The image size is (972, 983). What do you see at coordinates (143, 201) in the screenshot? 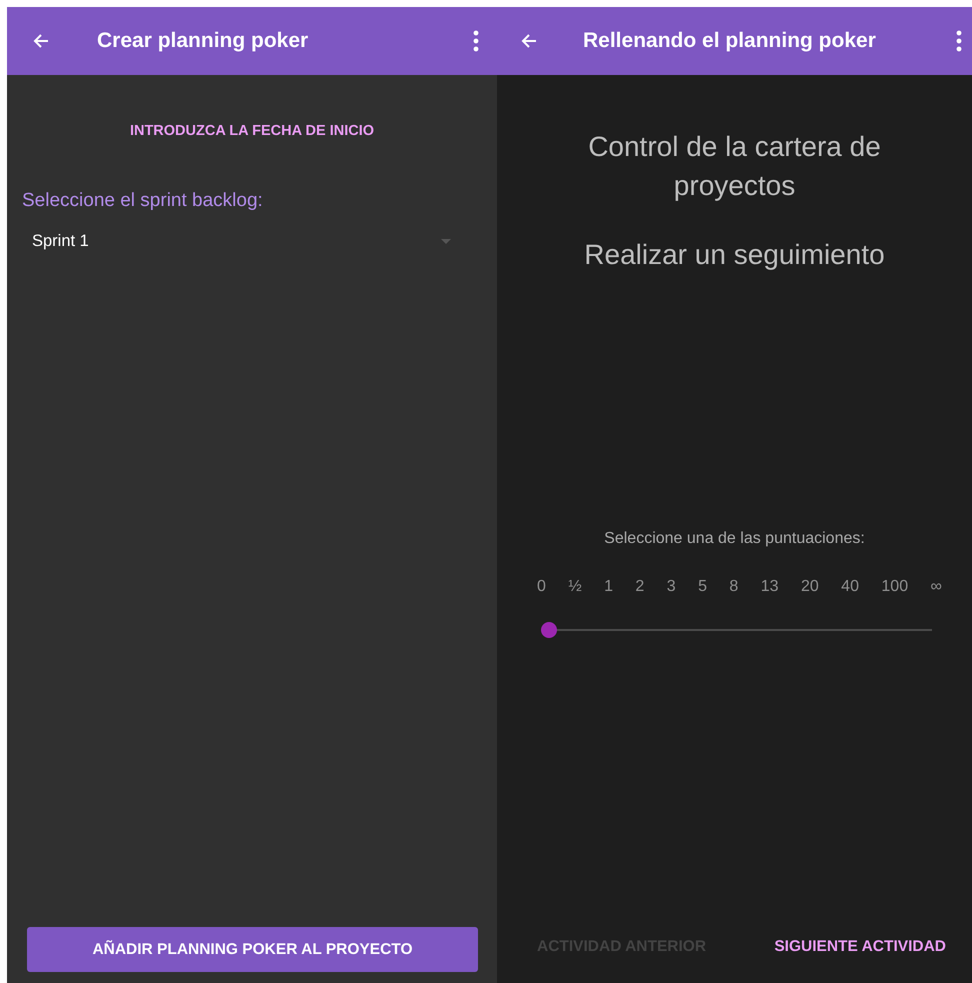
I see `backlog-label: Seleccione el sprint backlog:` at bounding box center [143, 201].